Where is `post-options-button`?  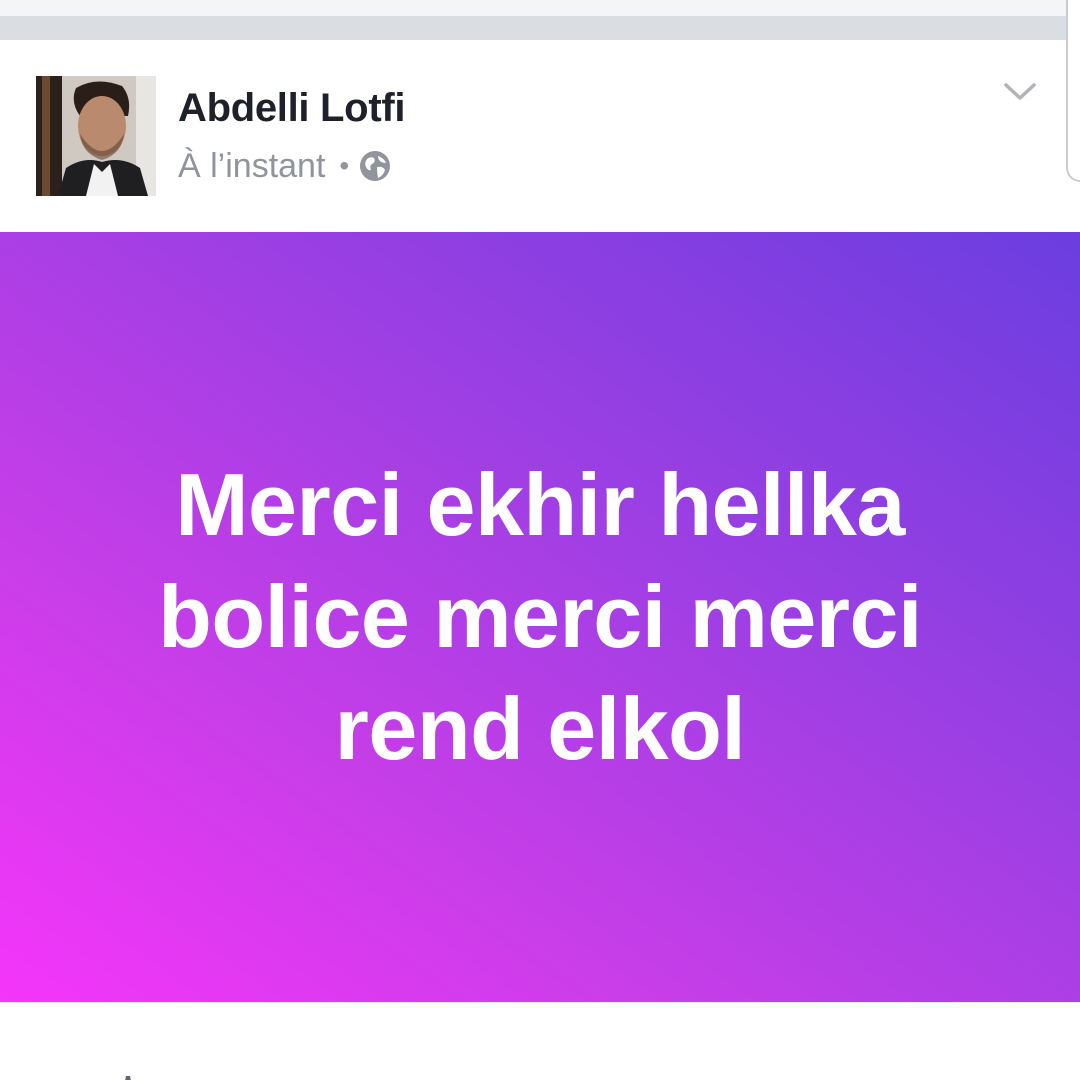 post-options-button is located at coordinates (1020, 94).